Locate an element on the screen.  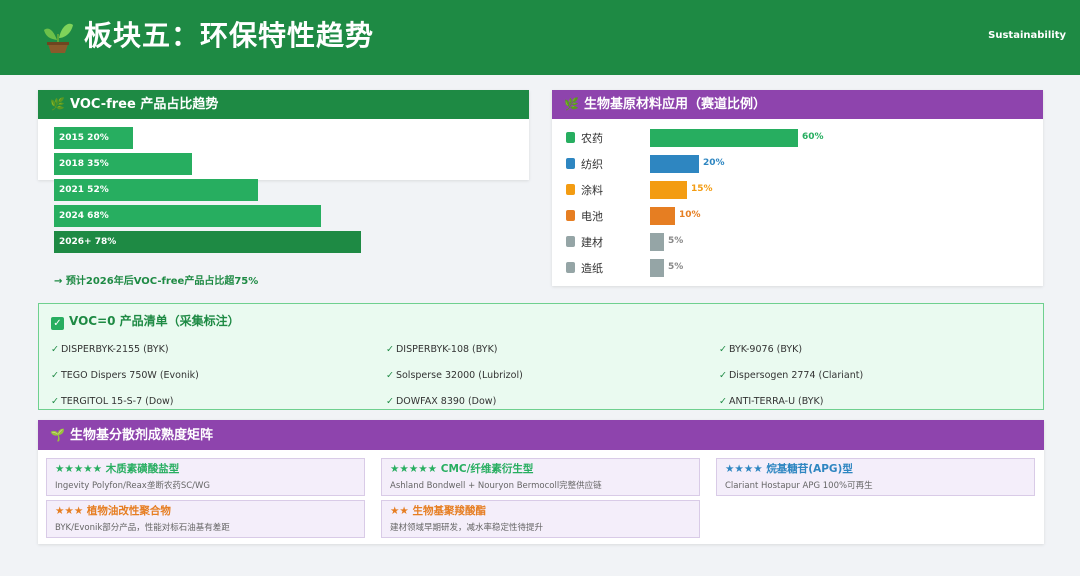
matrix-cell-desc: BYK/Evonik部分产品，性能对标石油基有差距 is located at coordinates (142, 528).